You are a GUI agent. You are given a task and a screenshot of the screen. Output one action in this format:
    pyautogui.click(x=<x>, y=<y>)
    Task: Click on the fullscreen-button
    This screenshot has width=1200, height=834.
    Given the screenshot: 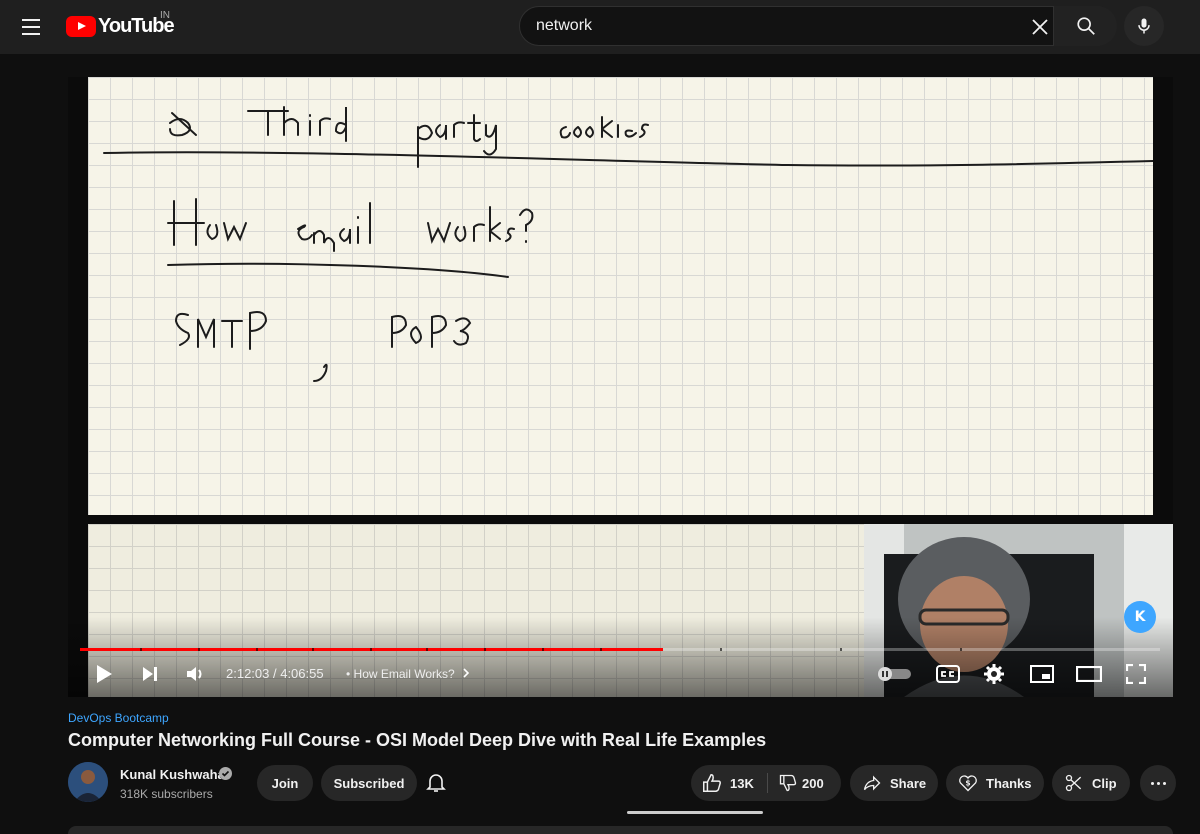 What is the action you would take?
    pyautogui.click(x=1136, y=674)
    